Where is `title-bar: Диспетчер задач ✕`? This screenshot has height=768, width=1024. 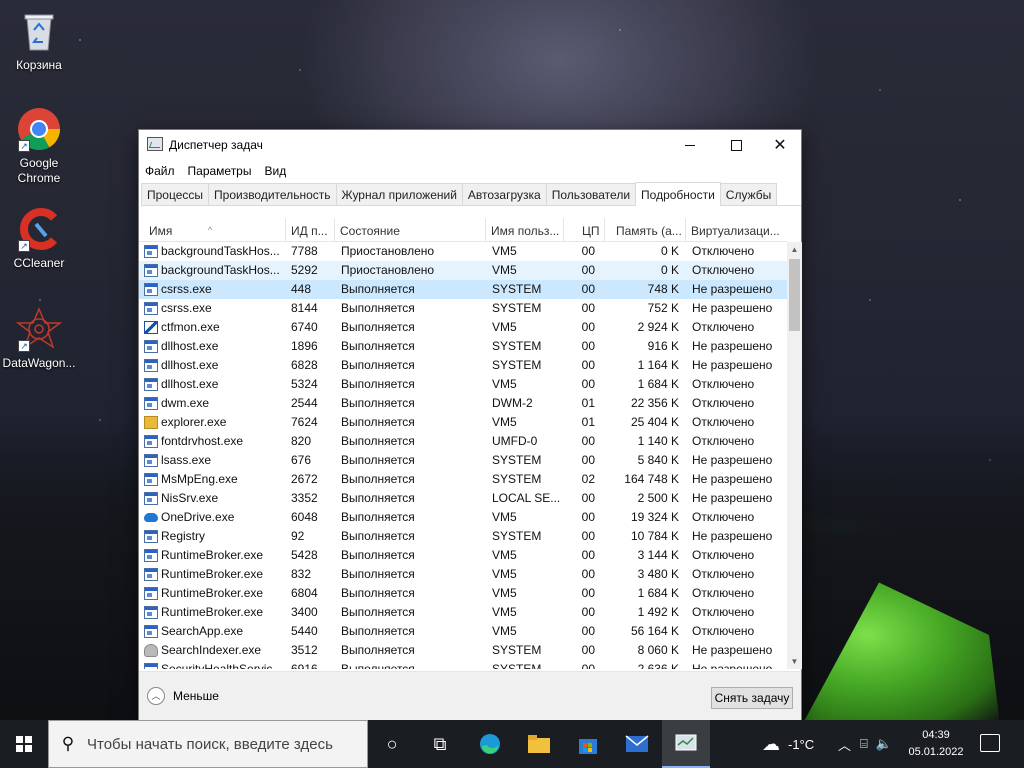
title-bar: Диспетчер задач ✕ is located at coordinates (470, 145).